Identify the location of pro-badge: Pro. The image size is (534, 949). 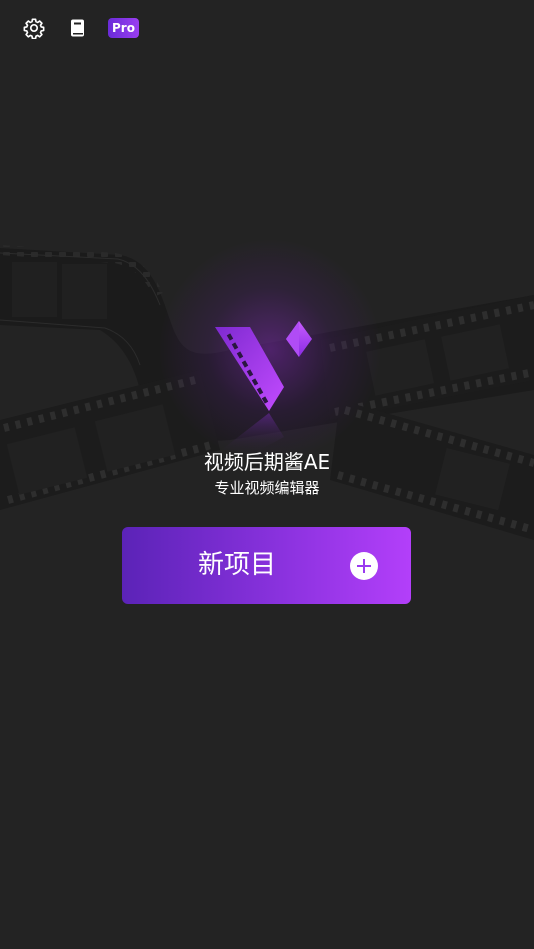
(123, 28).